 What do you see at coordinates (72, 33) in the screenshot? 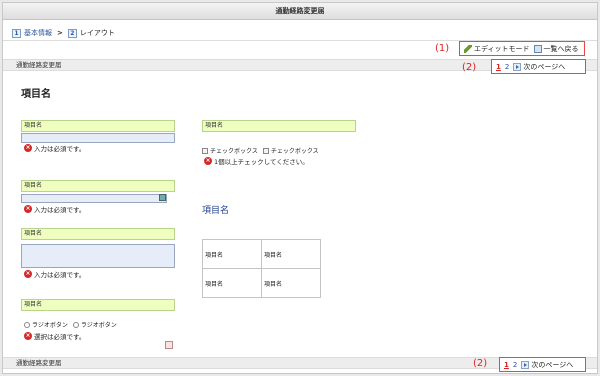
I see `step-2-number: 2` at bounding box center [72, 33].